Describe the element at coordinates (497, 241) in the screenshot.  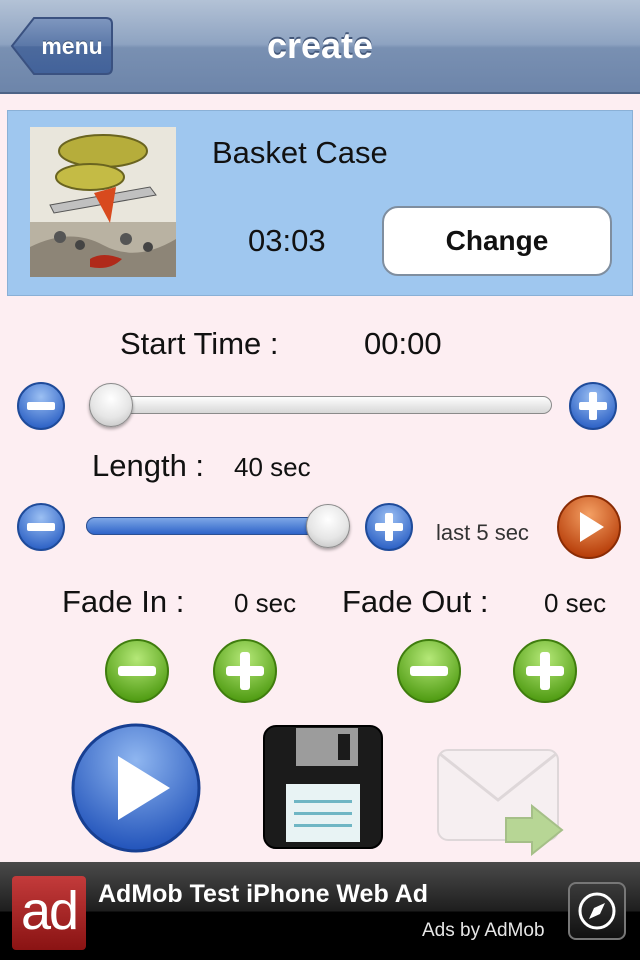
I see `change-song-button: Change` at that location.